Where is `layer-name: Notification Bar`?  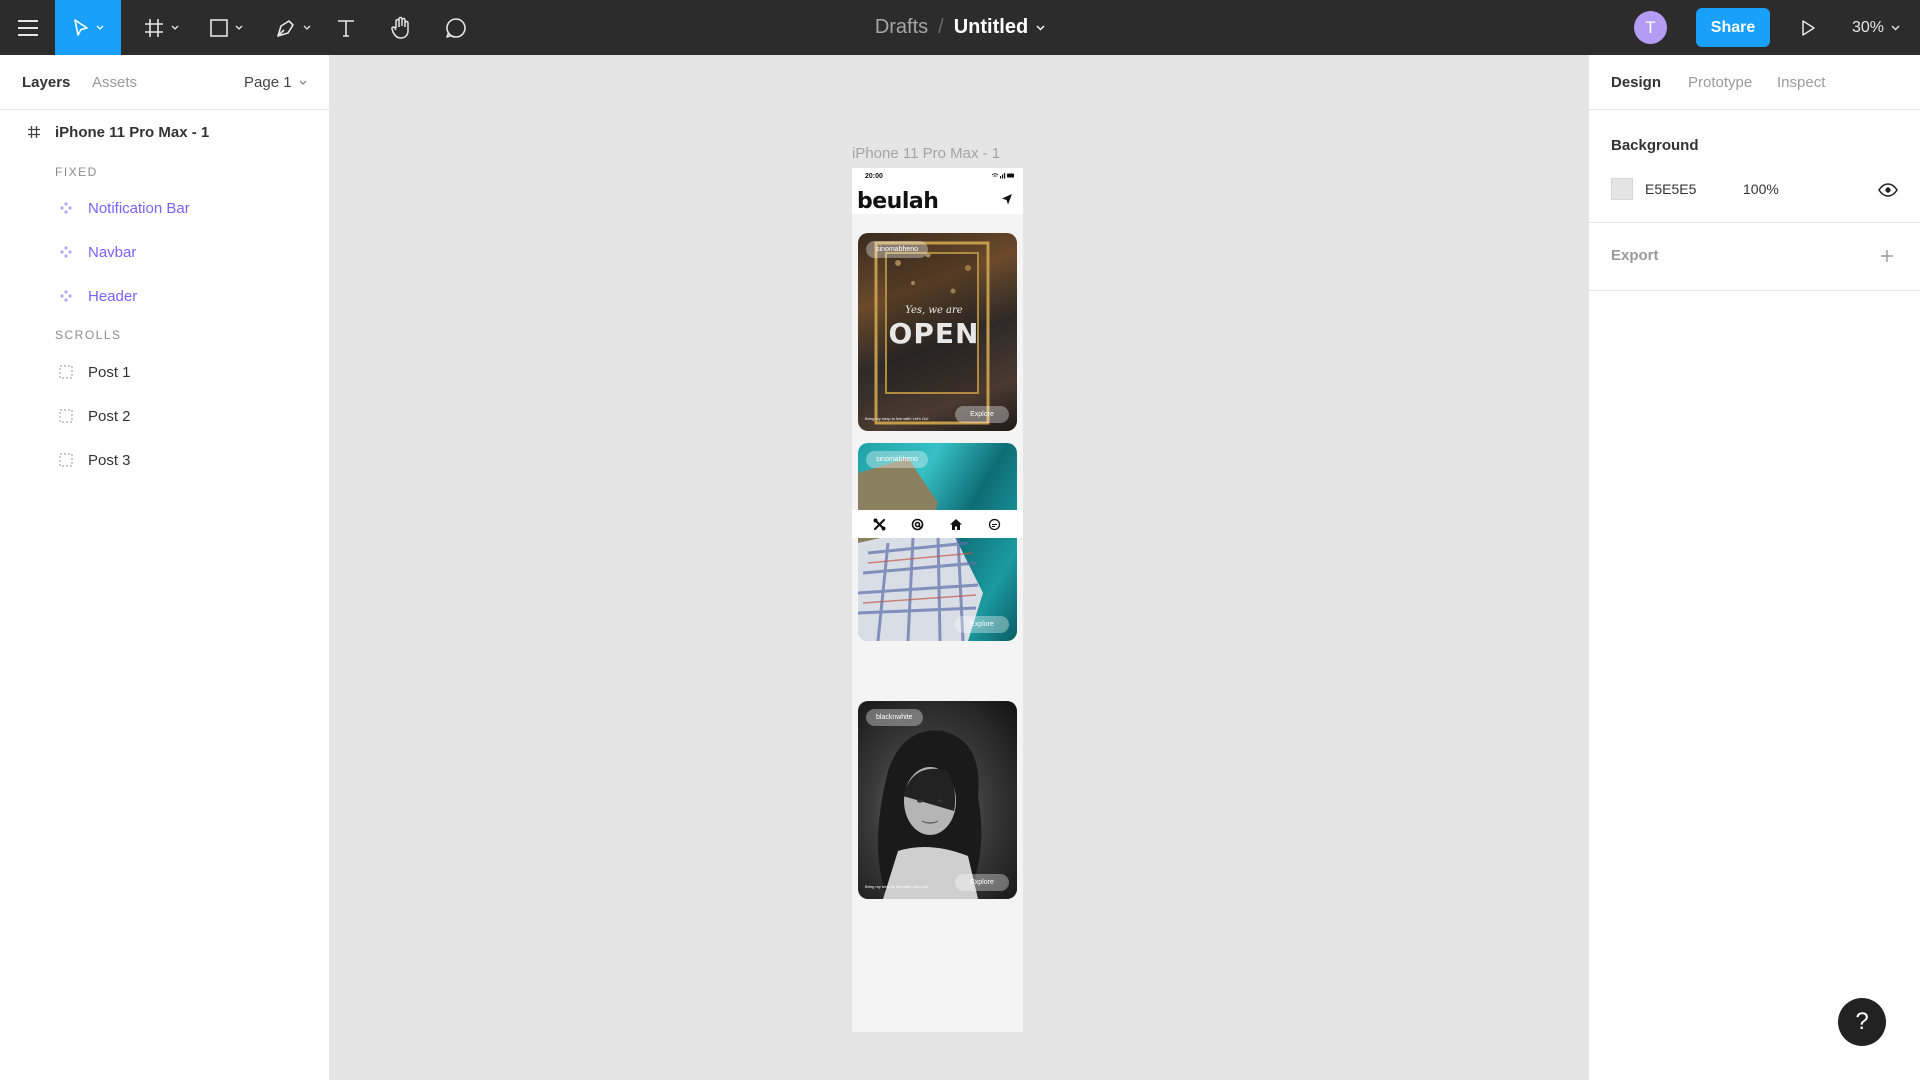 layer-name: Notification Bar is located at coordinates (139, 208).